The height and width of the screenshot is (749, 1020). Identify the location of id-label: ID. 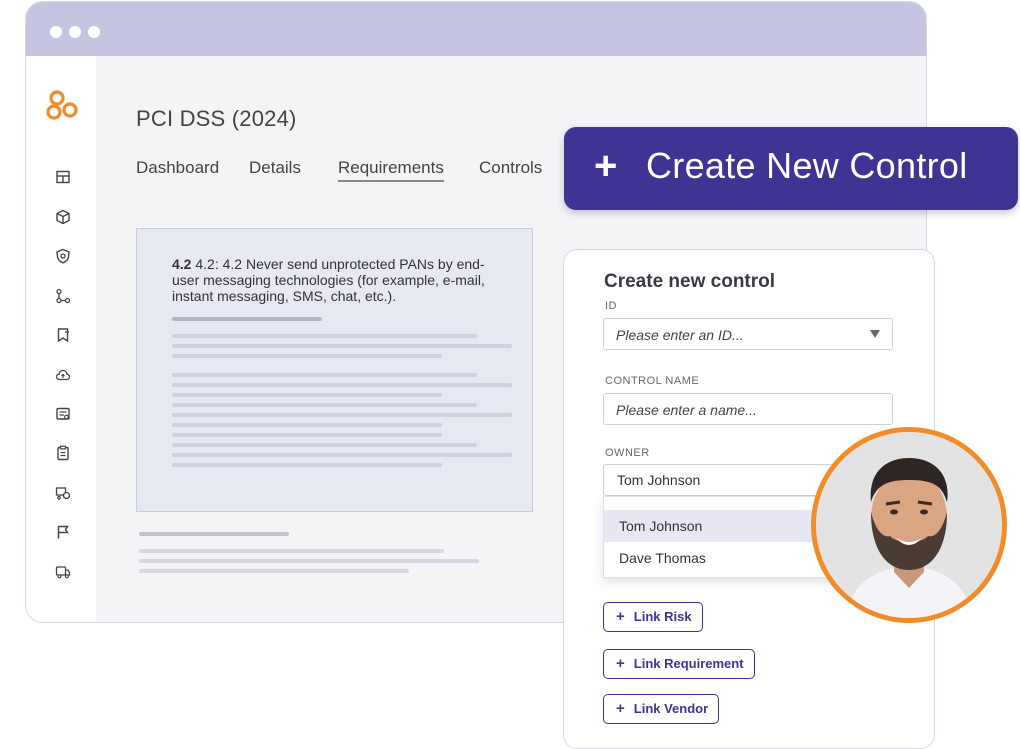
(611, 306).